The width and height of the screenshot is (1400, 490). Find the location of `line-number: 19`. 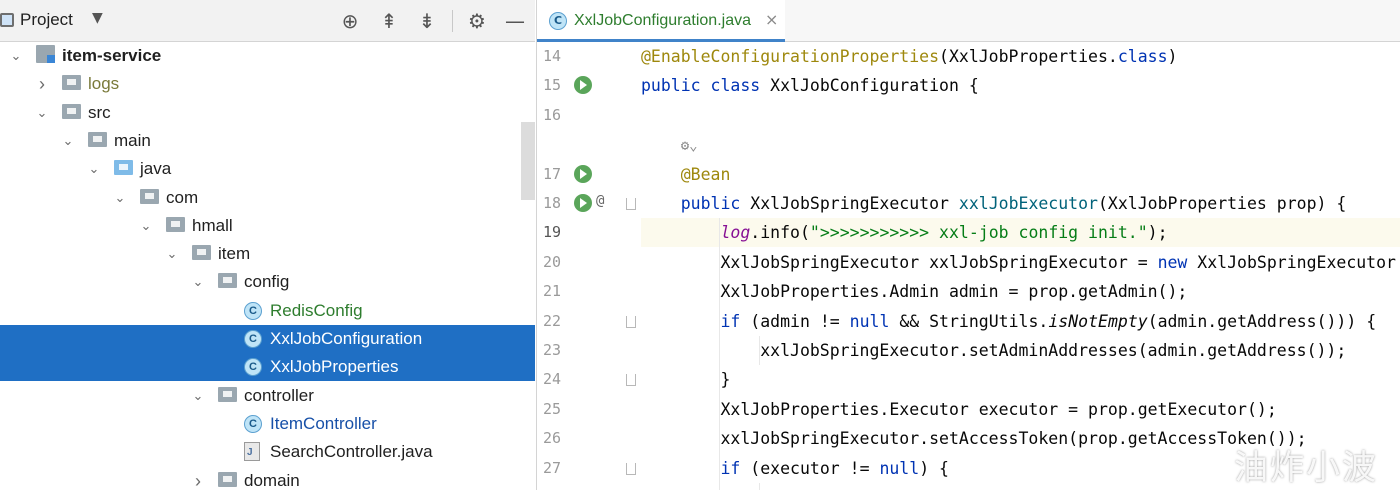

line-number: 19 is located at coordinates (552, 232).